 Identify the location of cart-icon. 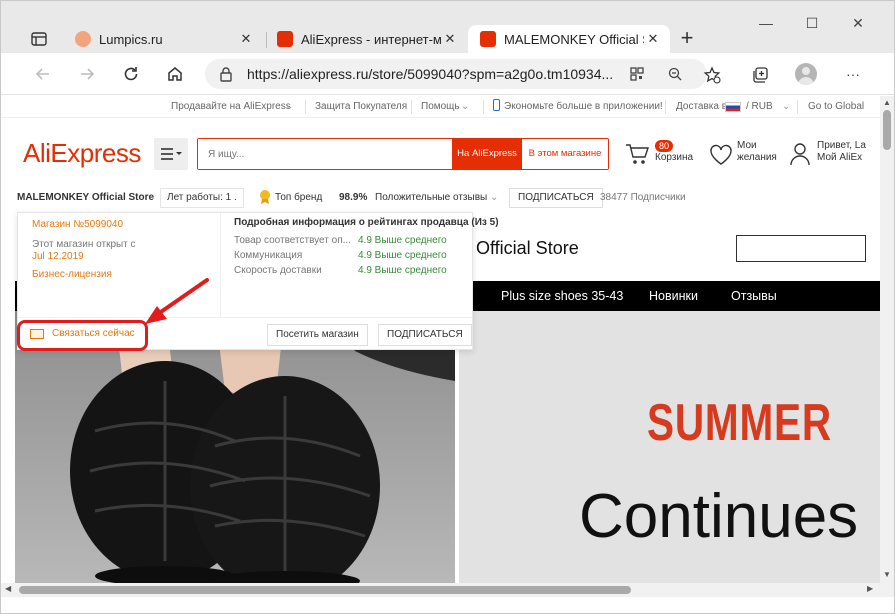
(637, 154).